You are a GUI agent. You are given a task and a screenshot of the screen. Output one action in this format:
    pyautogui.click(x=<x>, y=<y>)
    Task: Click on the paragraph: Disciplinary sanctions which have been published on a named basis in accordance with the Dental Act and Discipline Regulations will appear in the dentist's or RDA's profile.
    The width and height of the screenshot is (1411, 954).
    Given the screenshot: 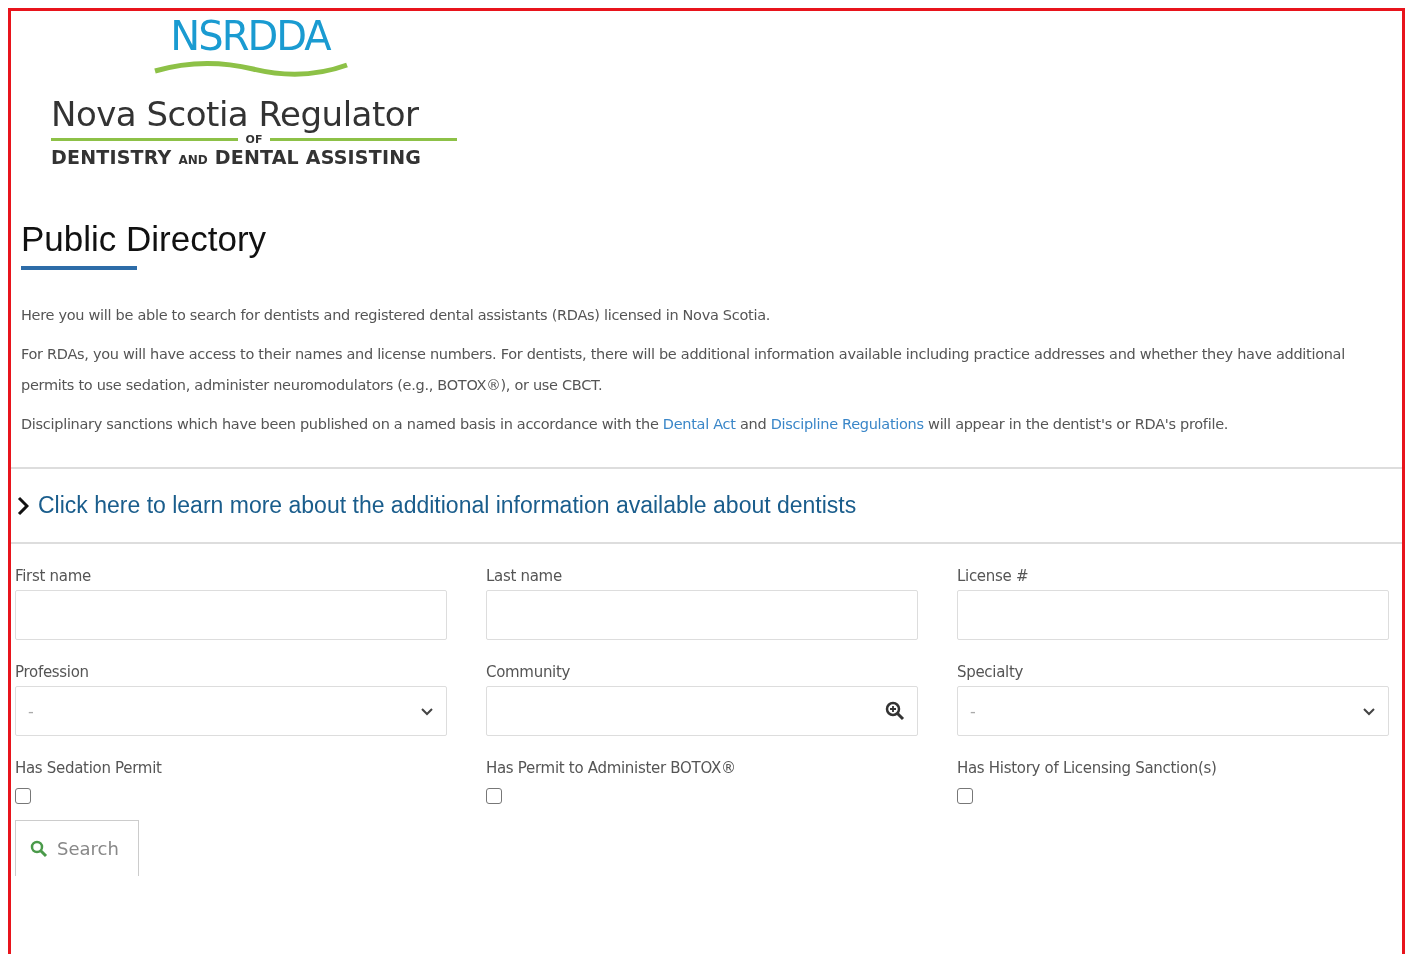 What is the action you would take?
    pyautogui.click(x=625, y=424)
    